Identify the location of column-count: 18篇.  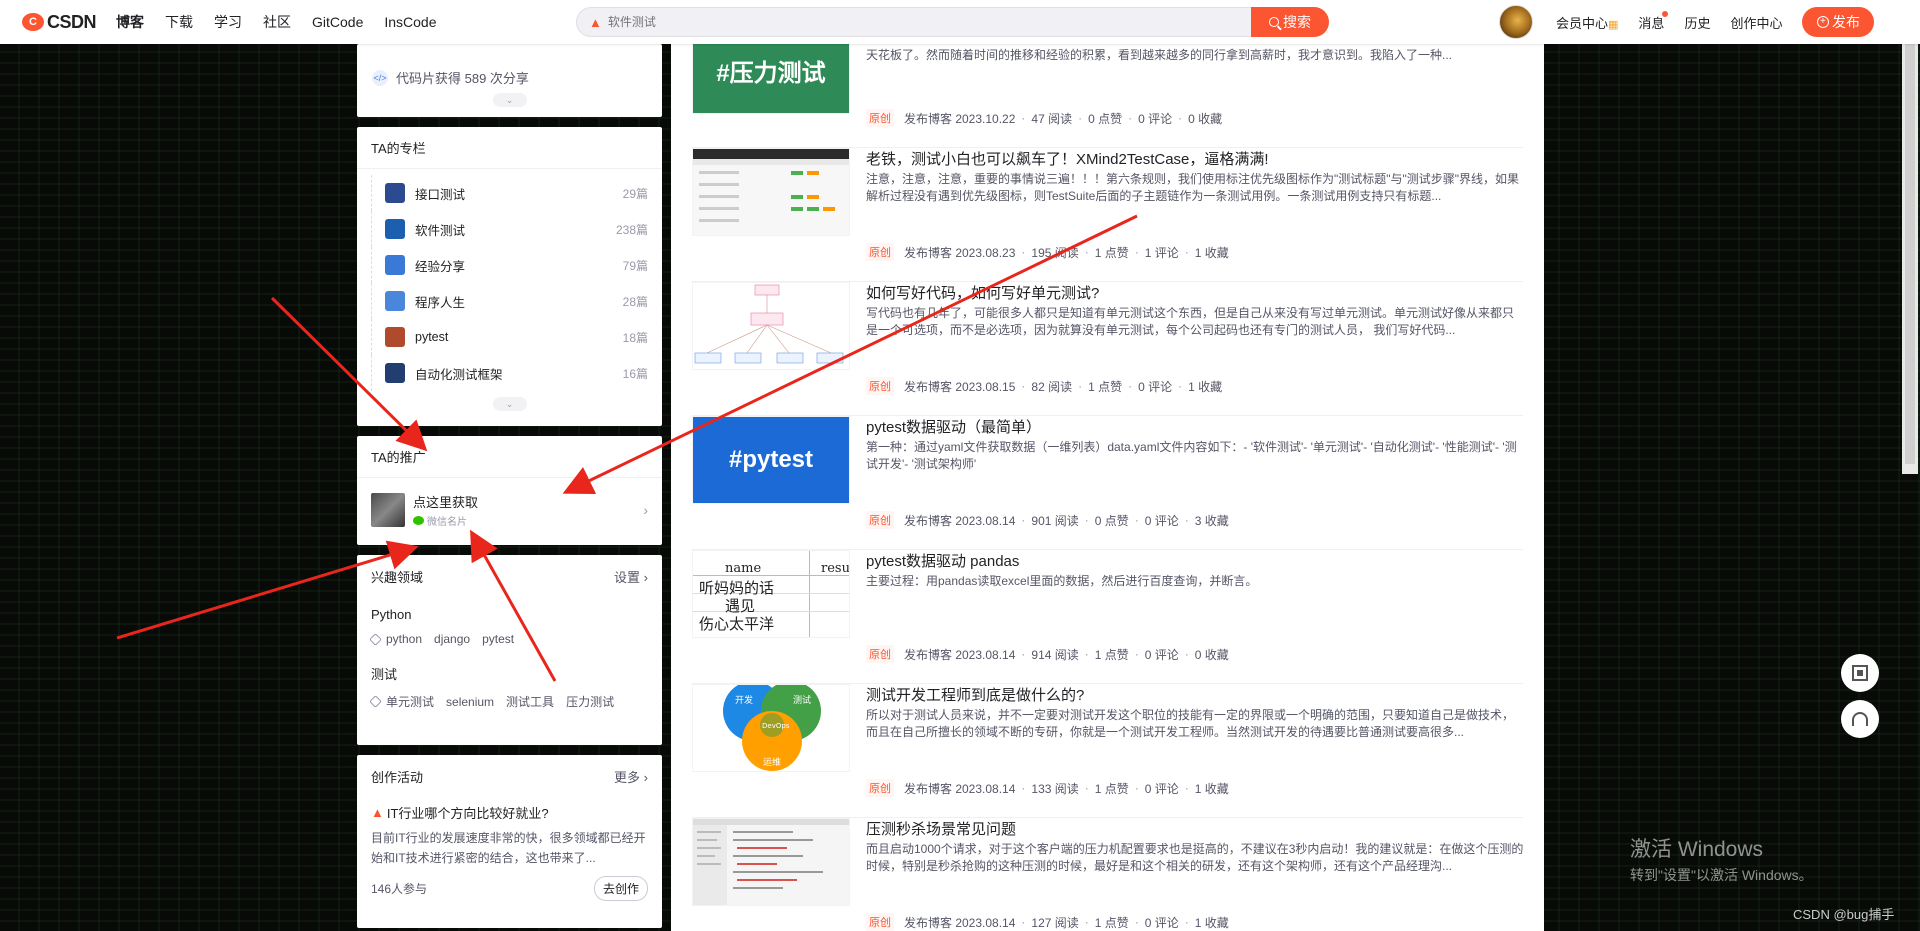
(635, 337).